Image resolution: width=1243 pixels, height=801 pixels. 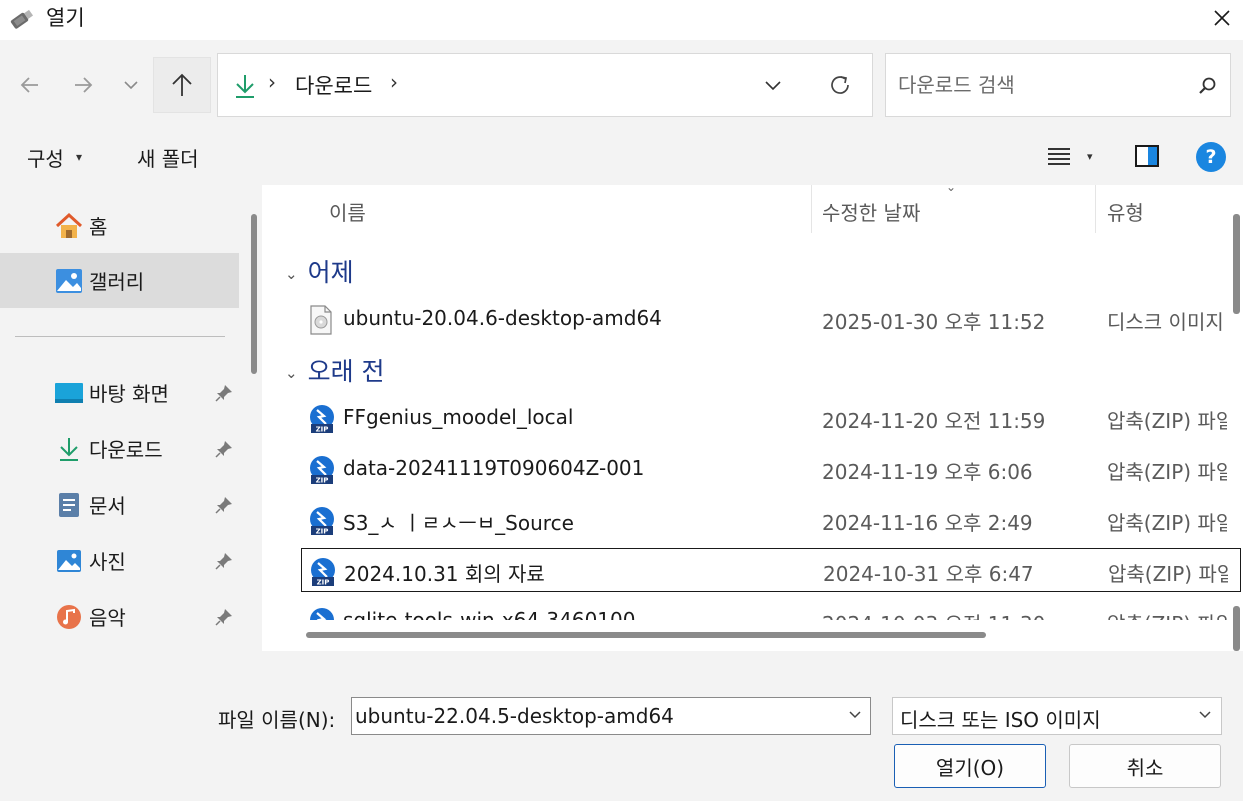 What do you see at coordinates (347, 211) in the screenshot?
I see `column-header-name: 이름` at bounding box center [347, 211].